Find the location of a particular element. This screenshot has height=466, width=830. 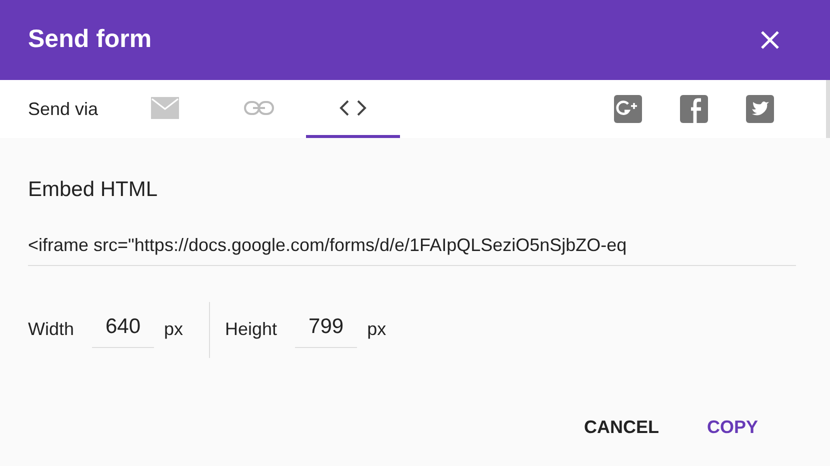

width-field: 640 is located at coordinates (123, 329).